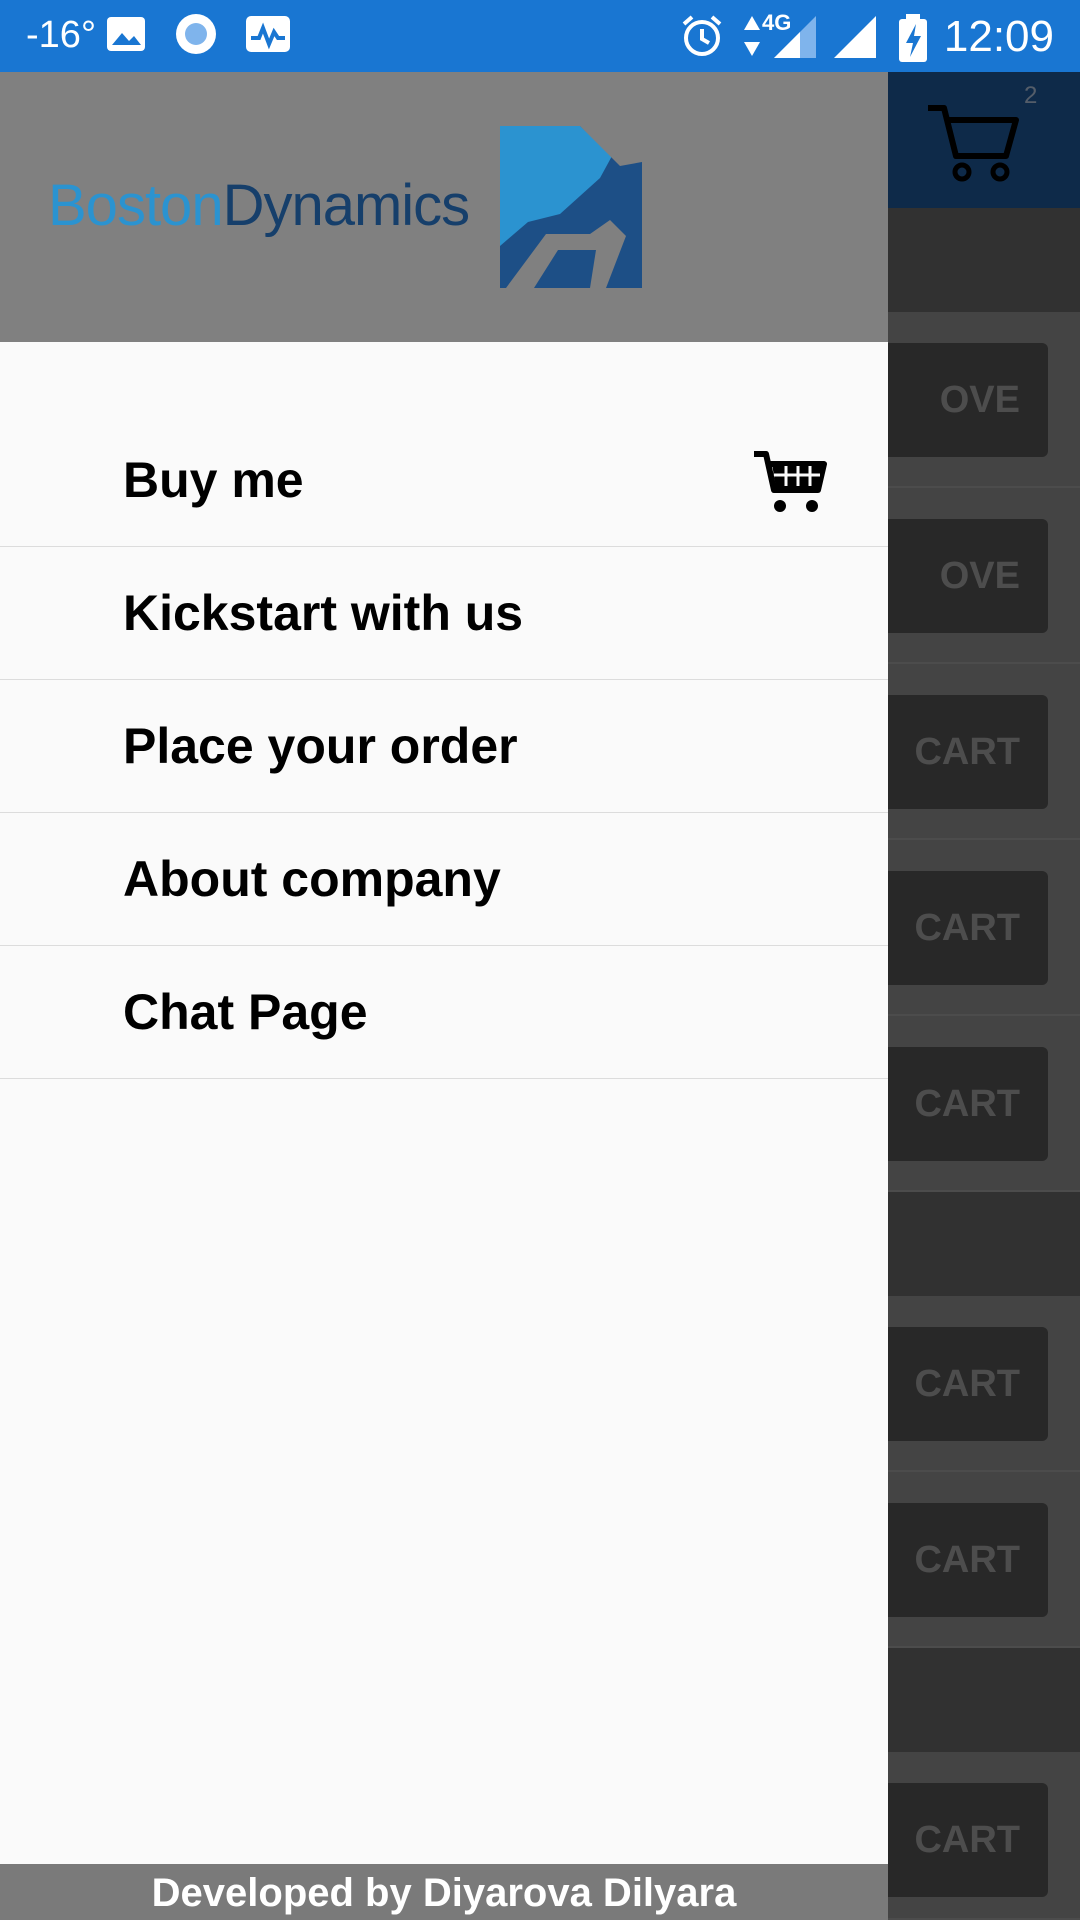  I want to click on brand-part2: Dynamics, so click(346, 205).